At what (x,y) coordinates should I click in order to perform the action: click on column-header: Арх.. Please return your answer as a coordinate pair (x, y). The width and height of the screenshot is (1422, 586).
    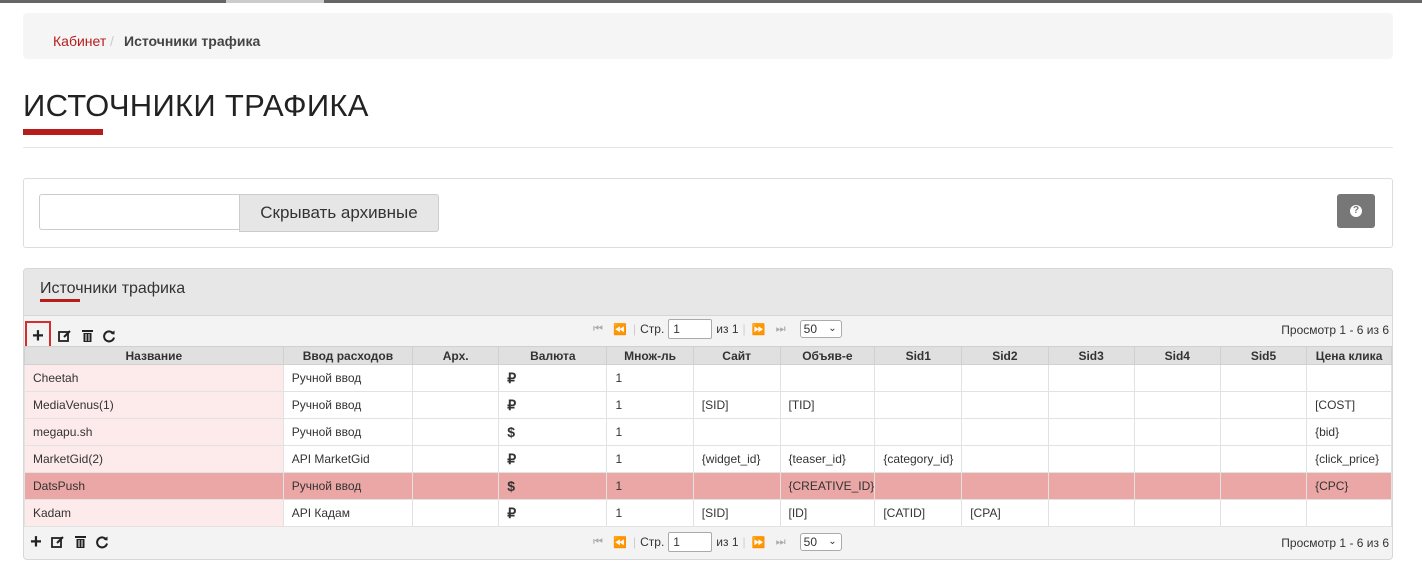
    Looking at the image, I should click on (456, 355).